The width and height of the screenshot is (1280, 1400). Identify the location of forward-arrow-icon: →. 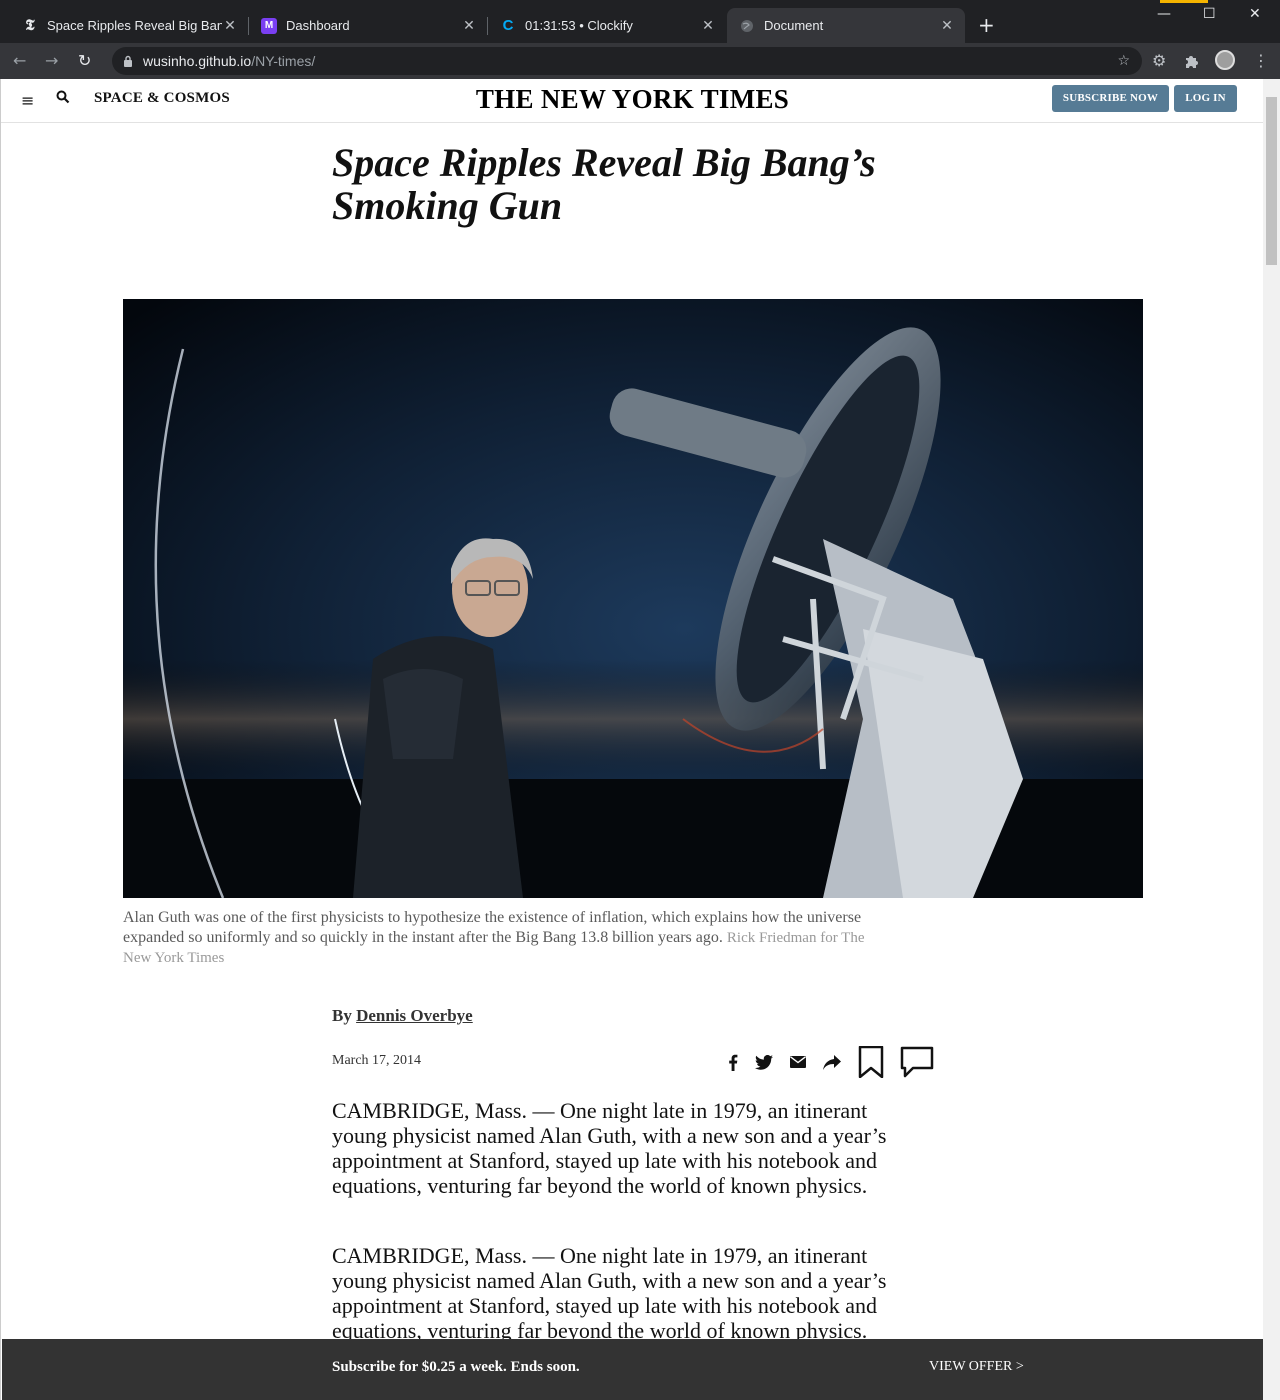
(51, 61).